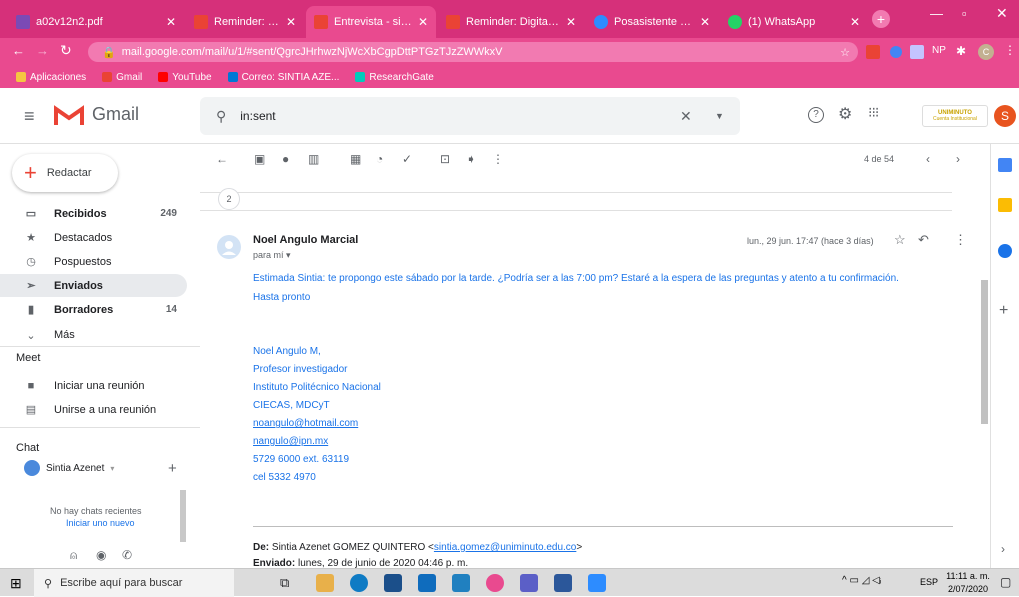  Describe the element at coordinates (325, 583) in the screenshot. I see `file-explorer-icon` at that location.